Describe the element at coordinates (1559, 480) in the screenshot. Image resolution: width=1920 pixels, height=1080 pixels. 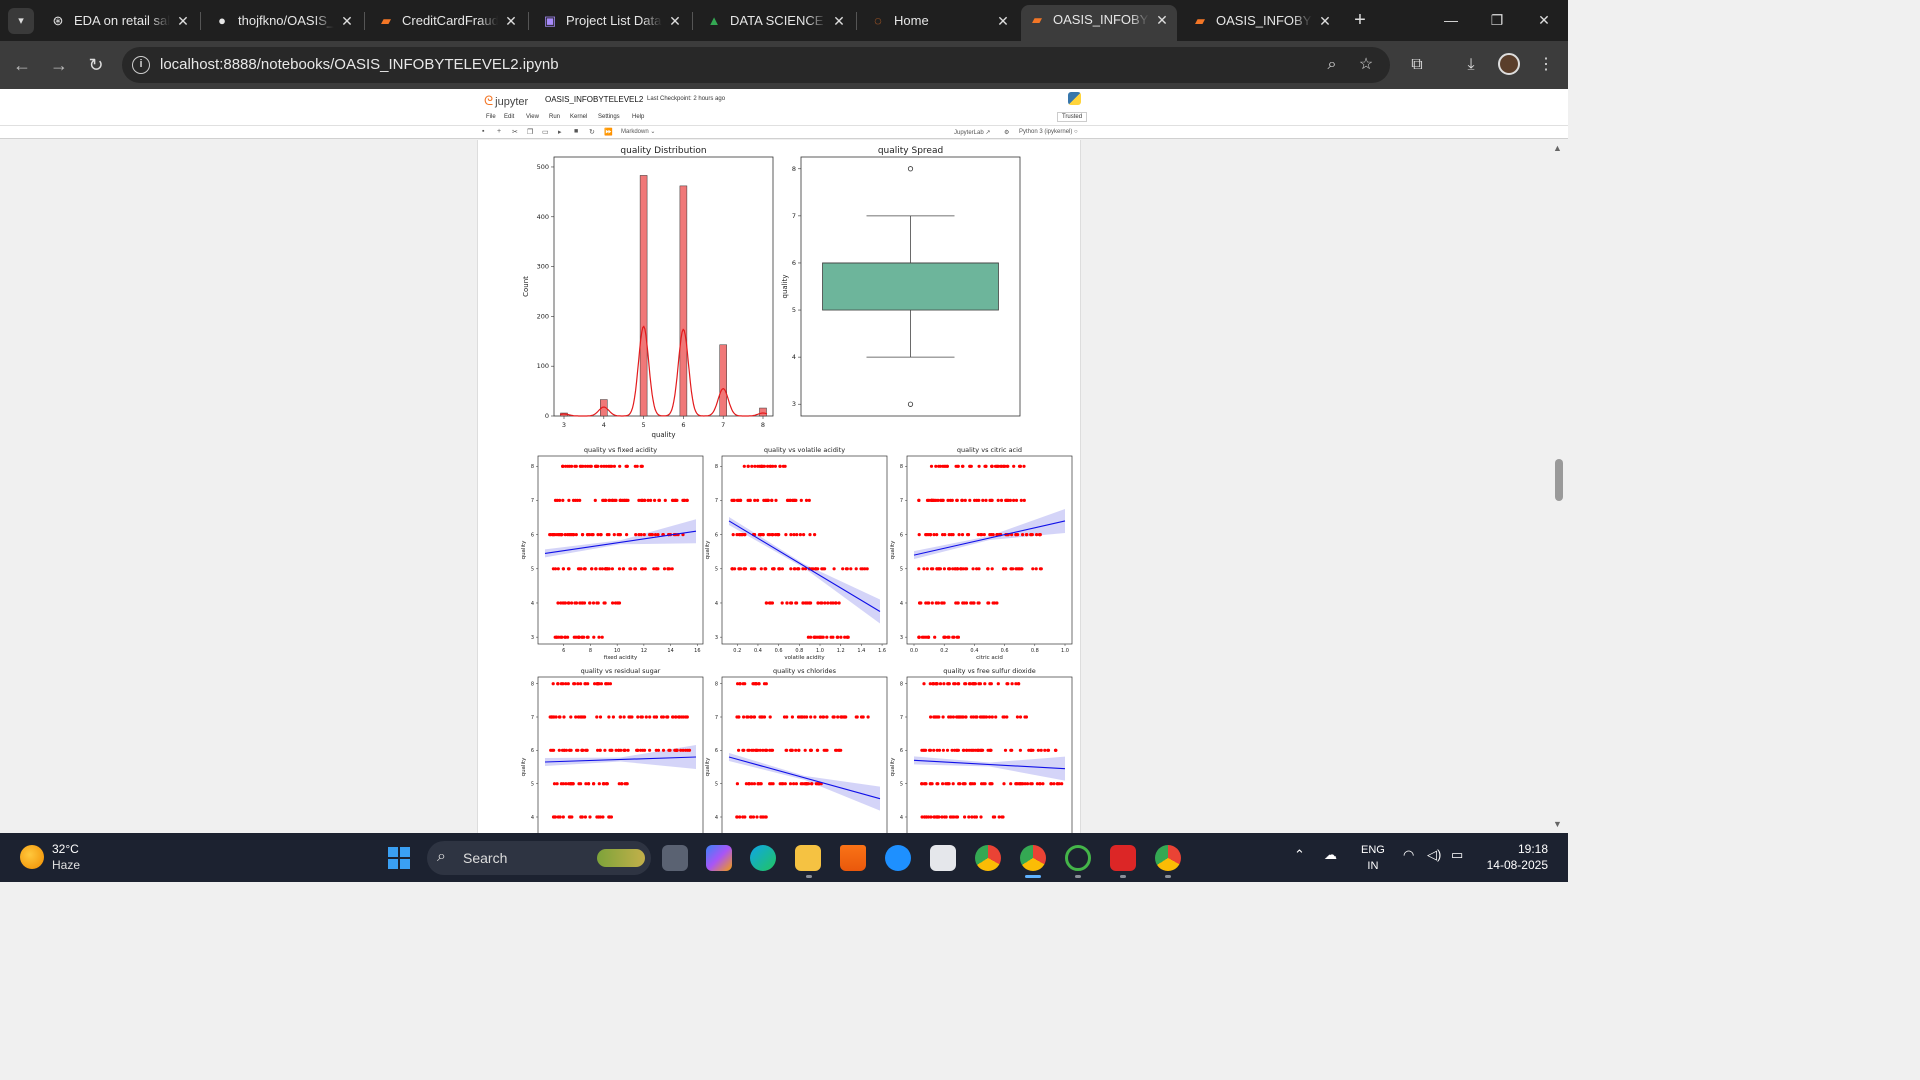
I see `scrollbar-thumb` at that location.